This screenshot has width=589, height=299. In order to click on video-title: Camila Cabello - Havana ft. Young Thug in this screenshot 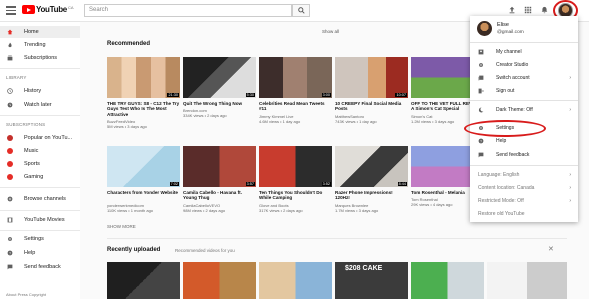, I will do `click(219, 195)`.